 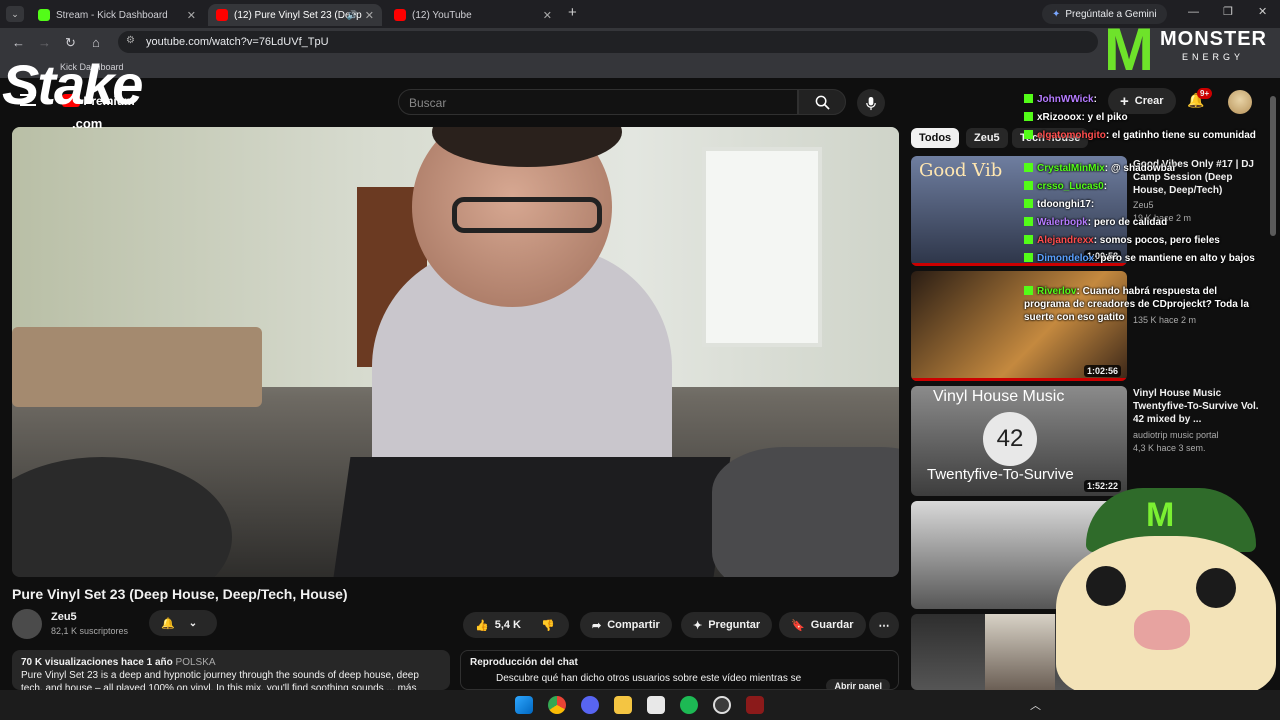 I want to click on app-icon, so click(x=755, y=705).